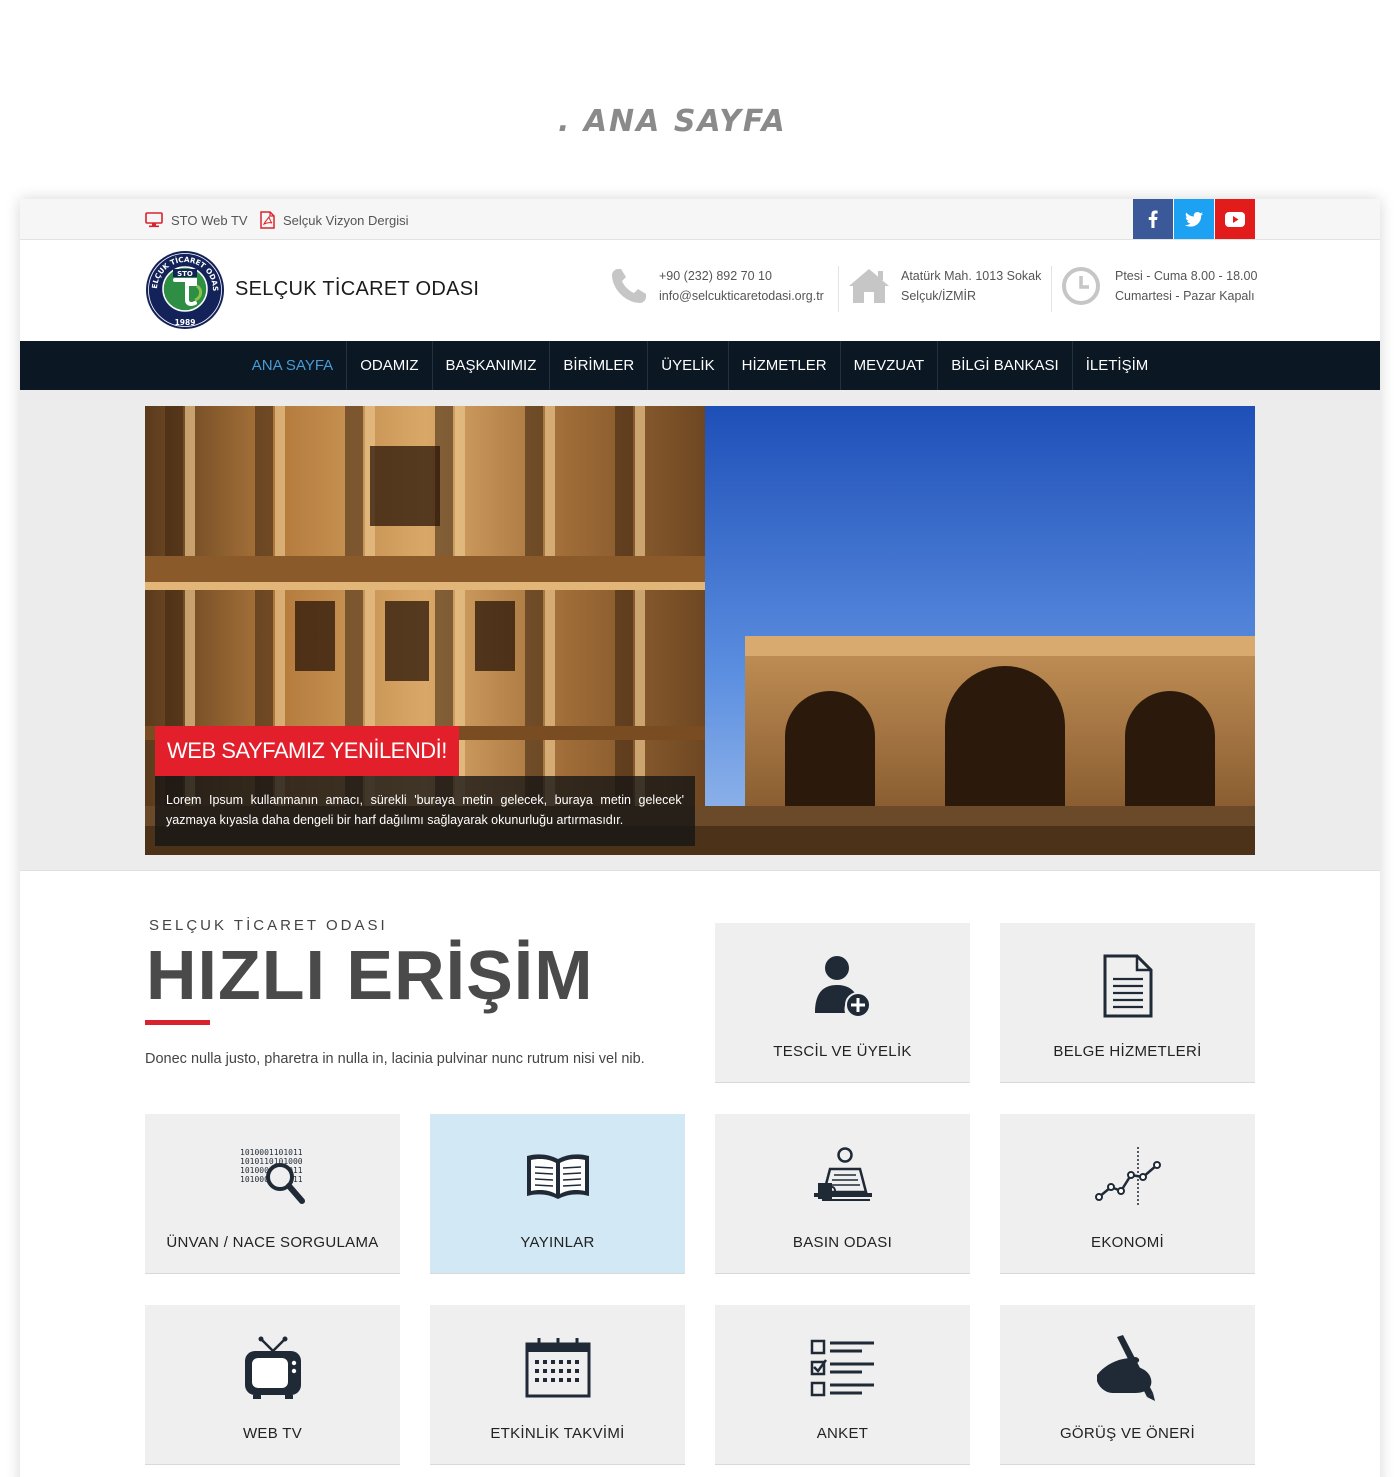 This screenshot has width=1400, height=1477. I want to click on address-line-1: Atatürk Mah. 1013 Sokak, so click(971, 276).